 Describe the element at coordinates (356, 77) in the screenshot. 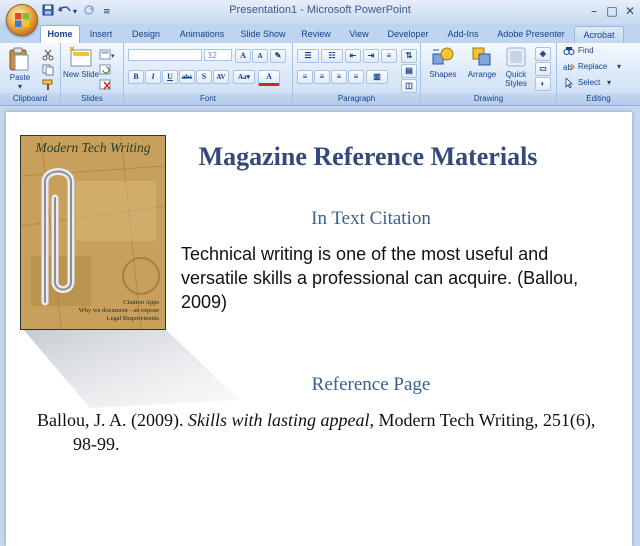

I see `justify-icon: ≡` at that location.